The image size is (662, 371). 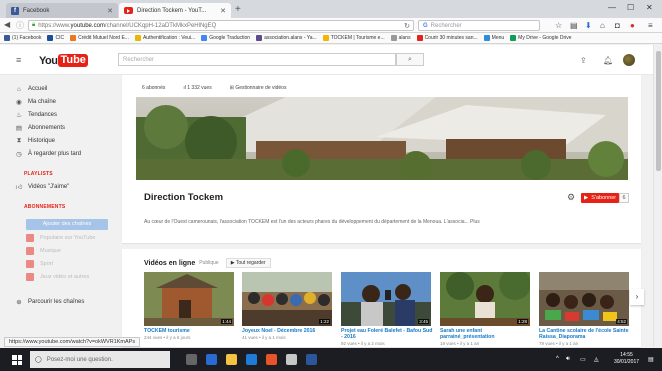 What do you see at coordinates (54, 25) in the screenshot?
I see `url-prefix: https://www.` at bounding box center [54, 25].